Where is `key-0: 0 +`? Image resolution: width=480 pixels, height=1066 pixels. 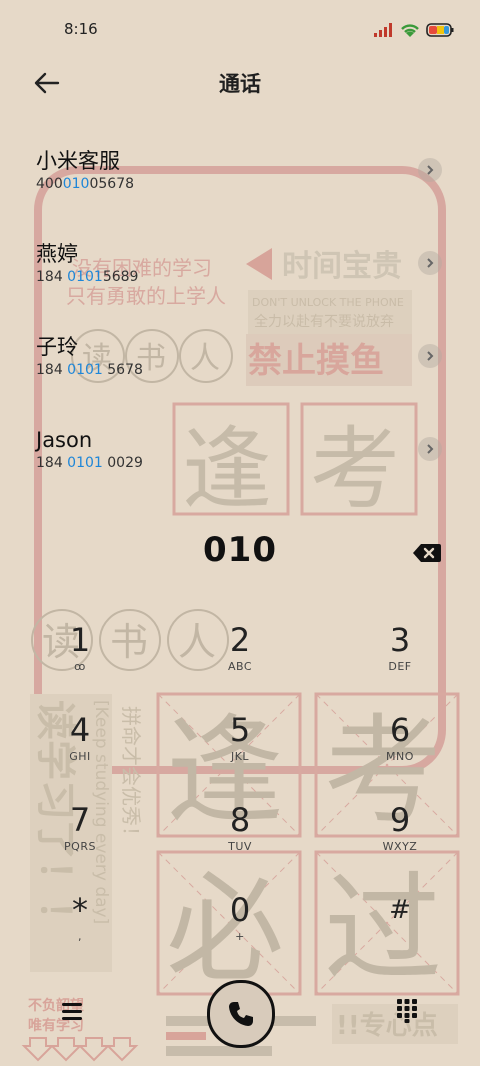 key-0: 0 + is located at coordinates (240, 930).